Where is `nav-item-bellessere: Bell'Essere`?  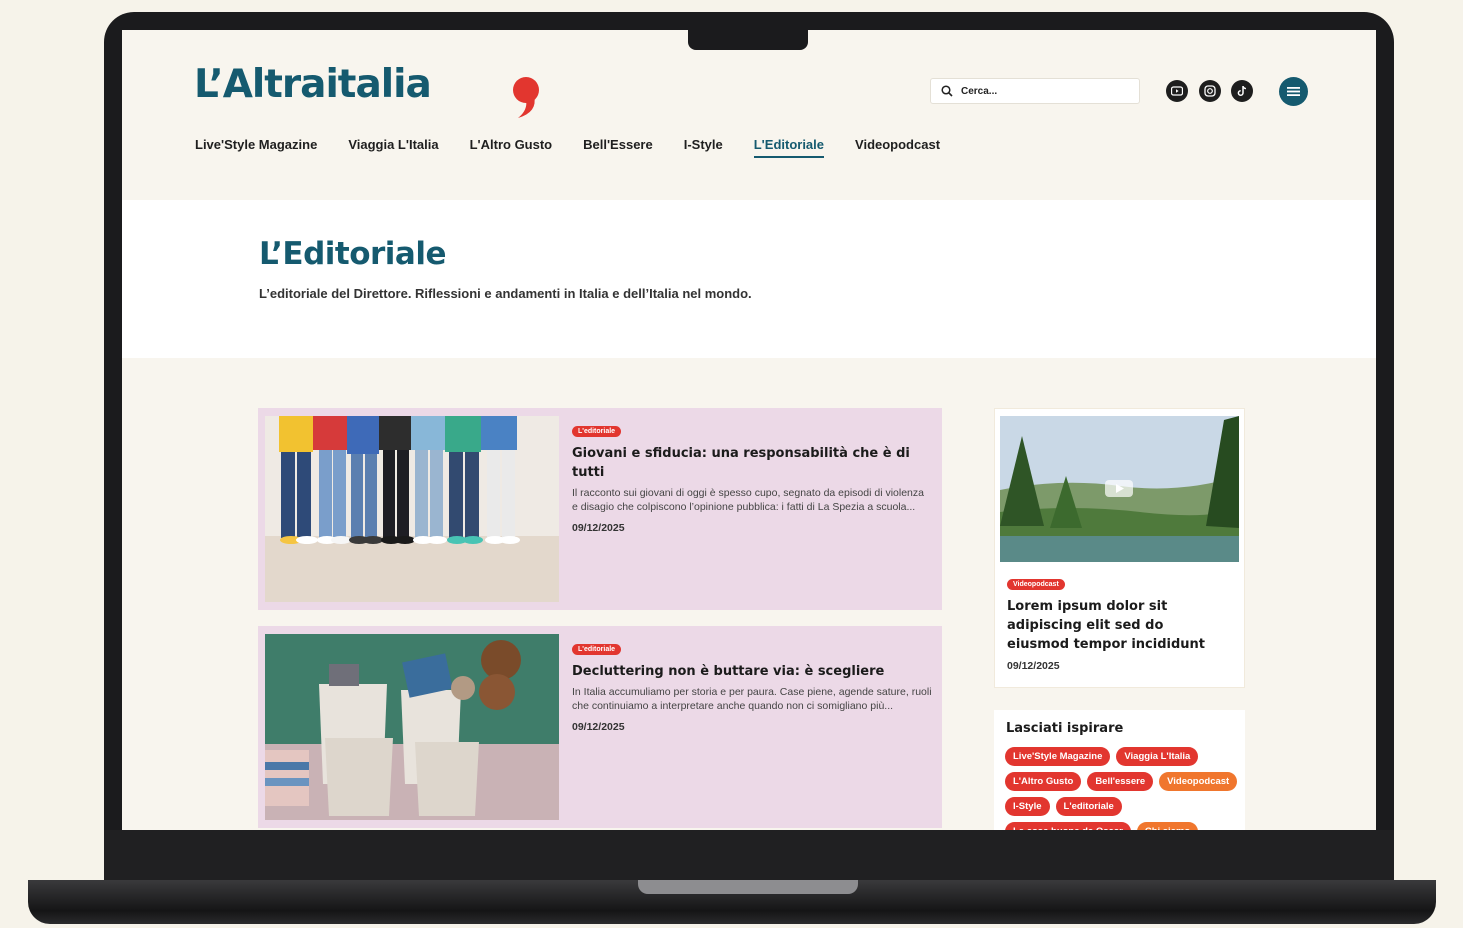
nav-item-bellessere: Bell'Essere is located at coordinates (618, 147).